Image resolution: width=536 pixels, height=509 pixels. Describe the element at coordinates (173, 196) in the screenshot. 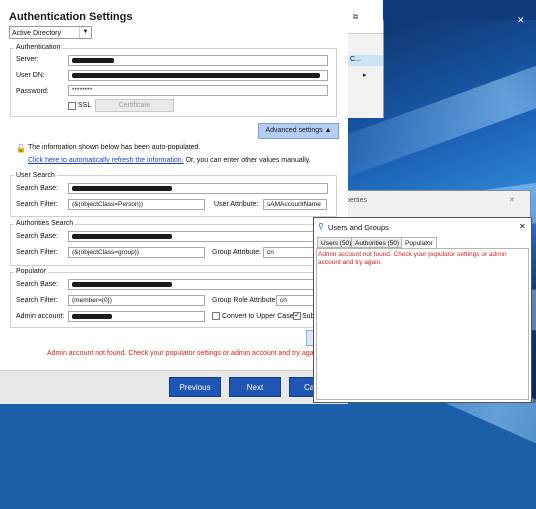

I see `user-search-group` at that location.